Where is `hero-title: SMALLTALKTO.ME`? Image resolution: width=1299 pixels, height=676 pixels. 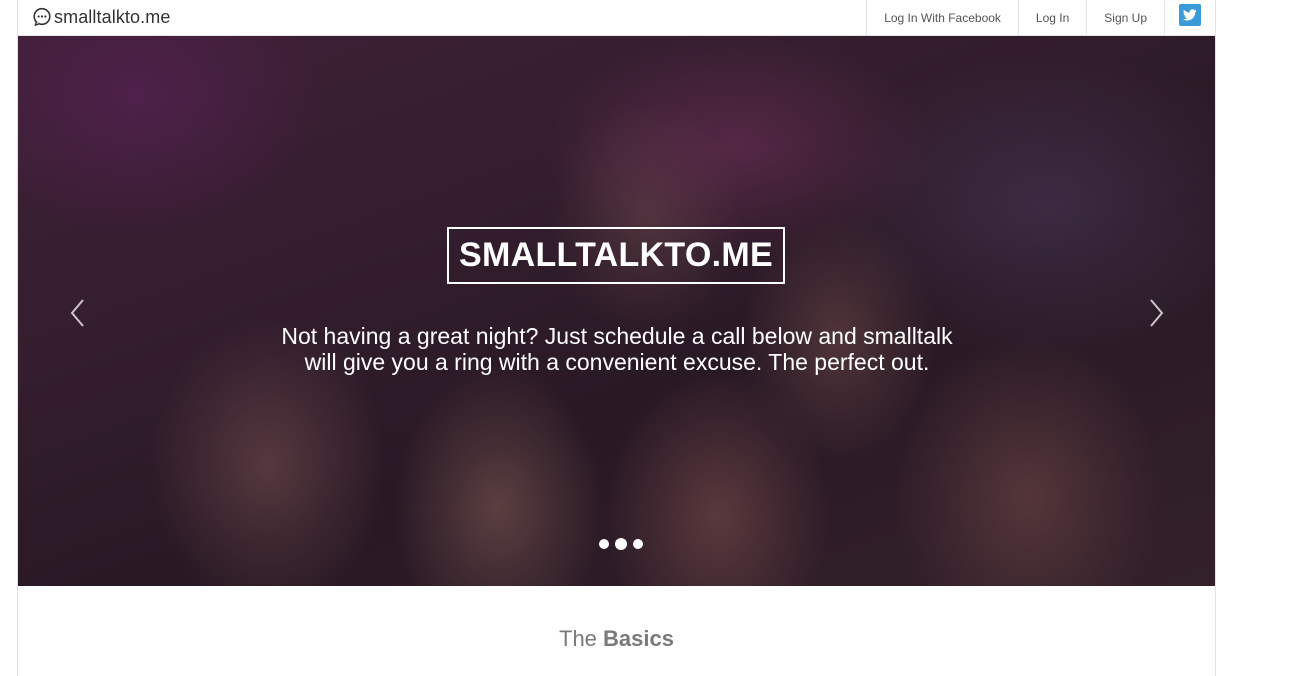 hero-title: SMALLTALKTO.ME is located at coordinates (616, 255).